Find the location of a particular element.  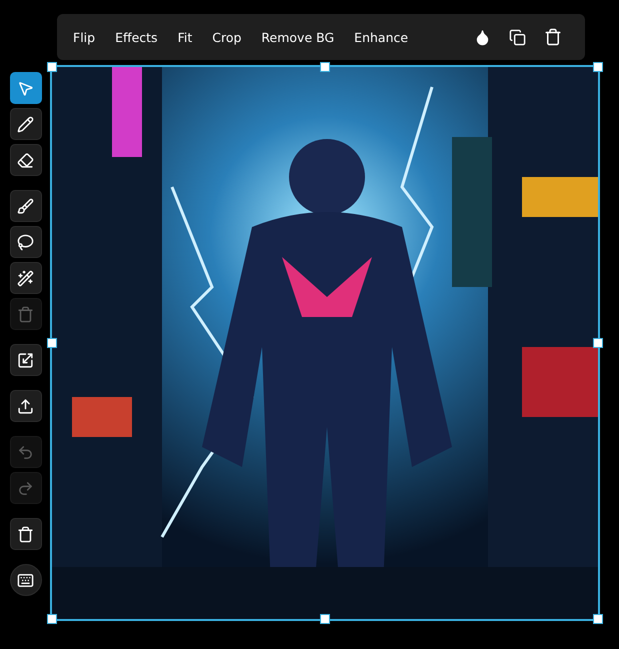

eraser-icon is located at coordinates (25, 160).